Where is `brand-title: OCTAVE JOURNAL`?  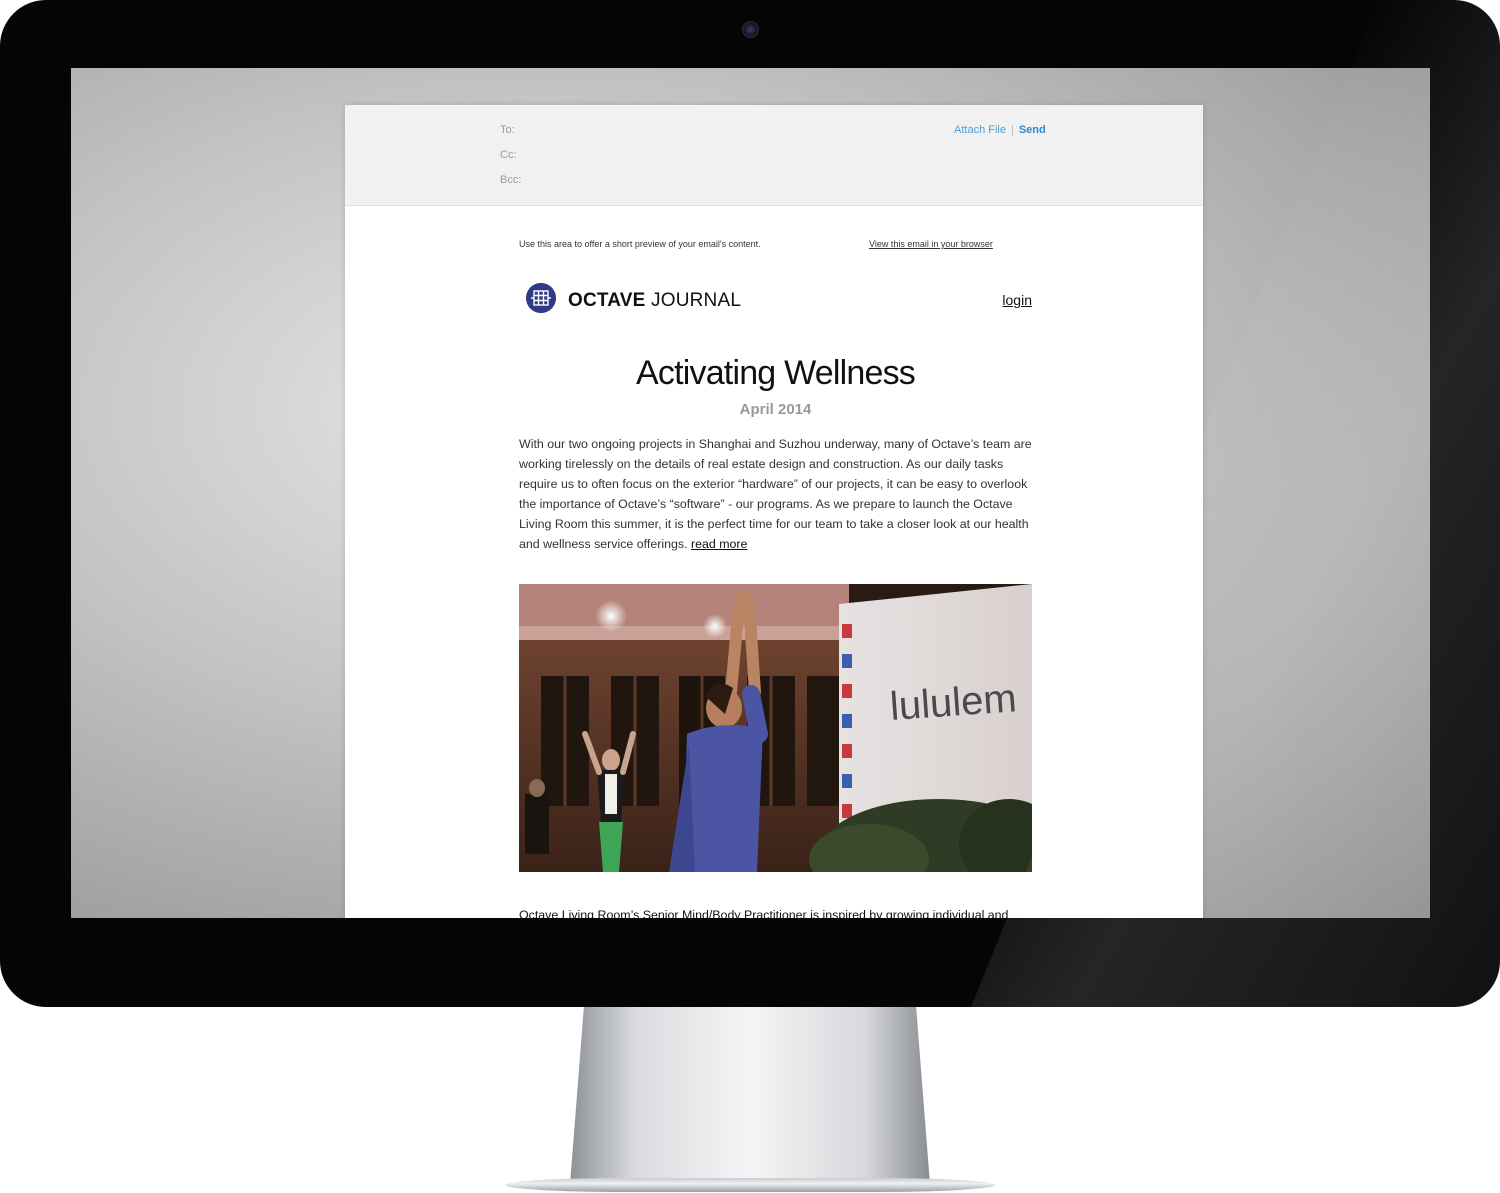
brand-title: OCTAVE JOURNAL is located at coordinates (654, 301).